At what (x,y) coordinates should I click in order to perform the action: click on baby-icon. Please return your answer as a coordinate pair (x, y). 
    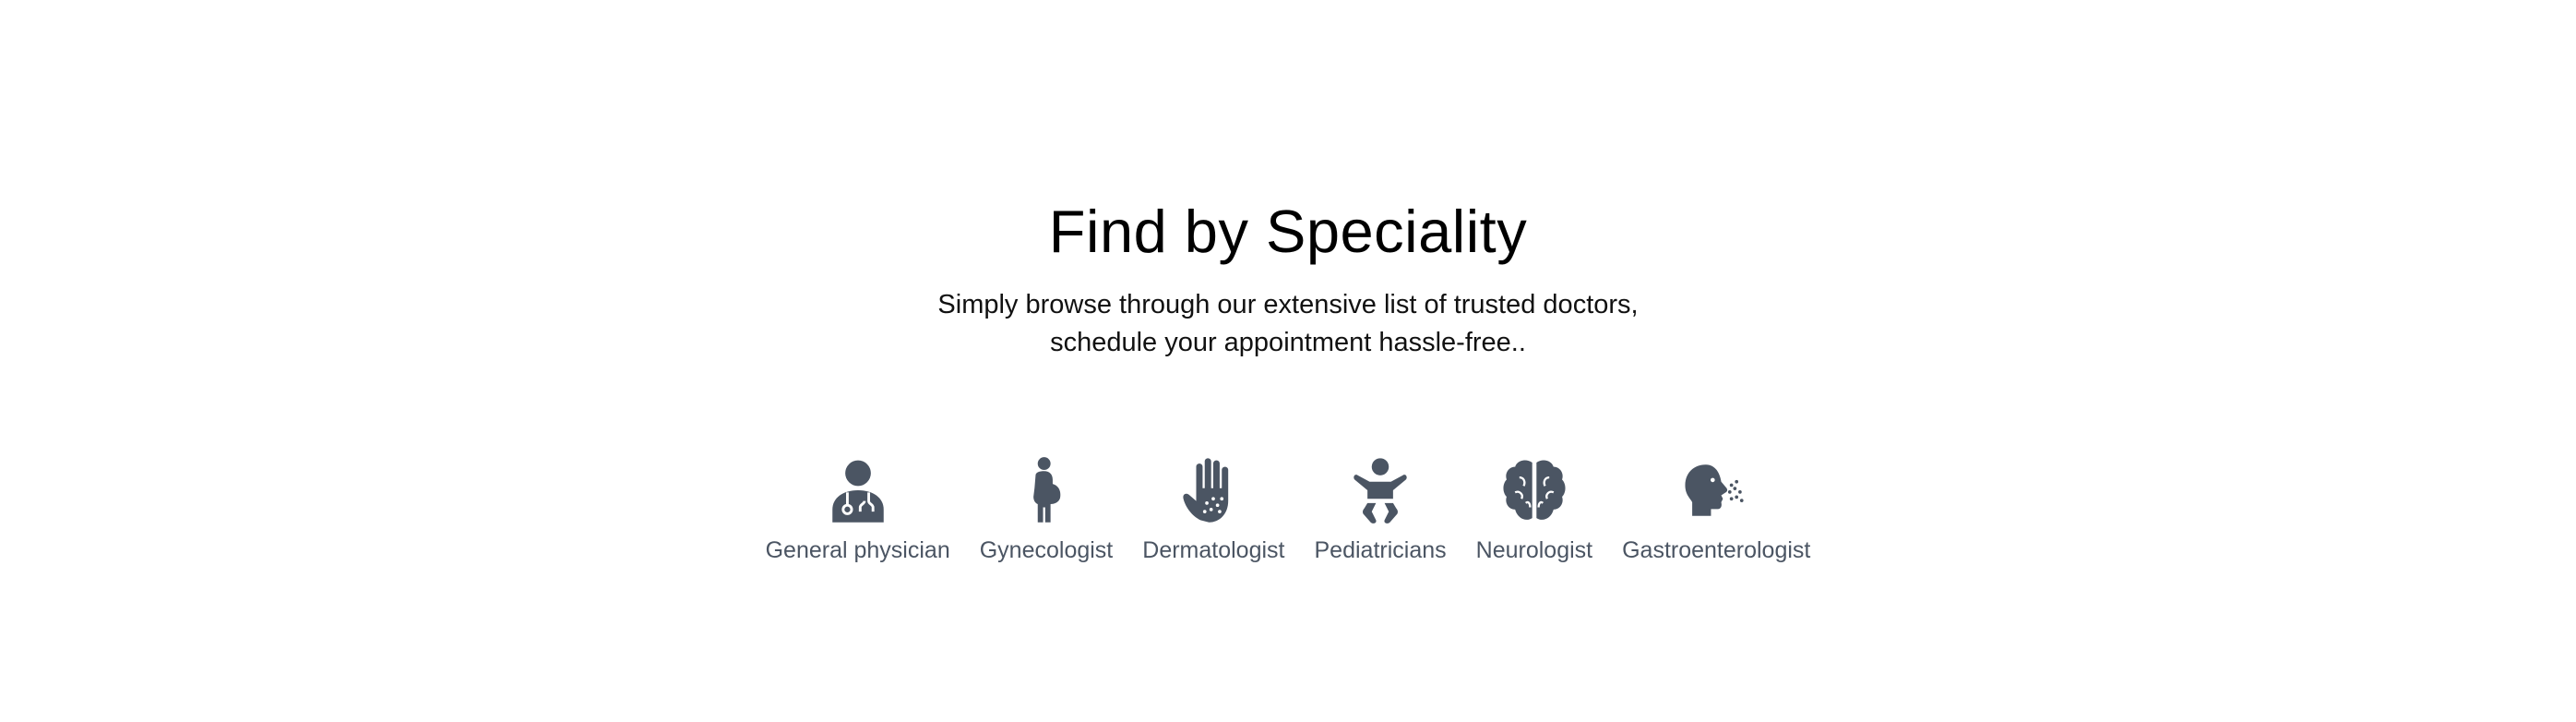
    Looking at the image, I should click on (1380, 490).